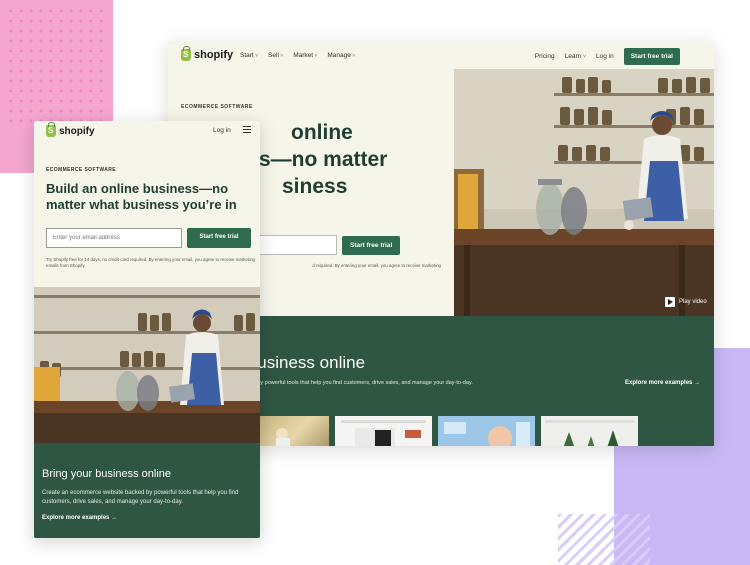 The height and width of the screenshot is (565, 750). What do you see at coordinates (305, 55) in the screenshot?
I see `nav-market: Market` at bounding box center [305, 55].